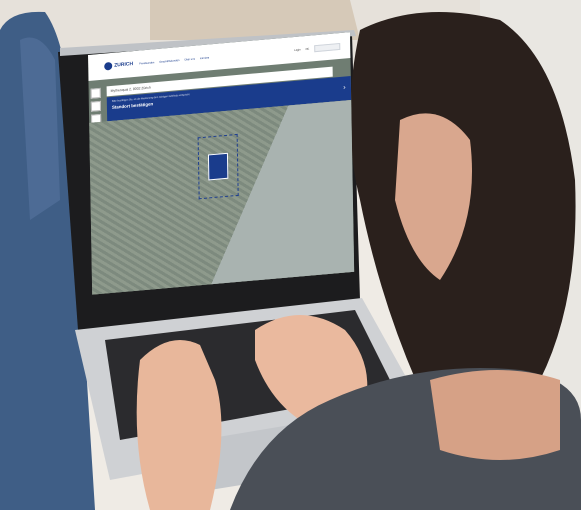  I want to click on zoom-out-icon, so click(95, 106).